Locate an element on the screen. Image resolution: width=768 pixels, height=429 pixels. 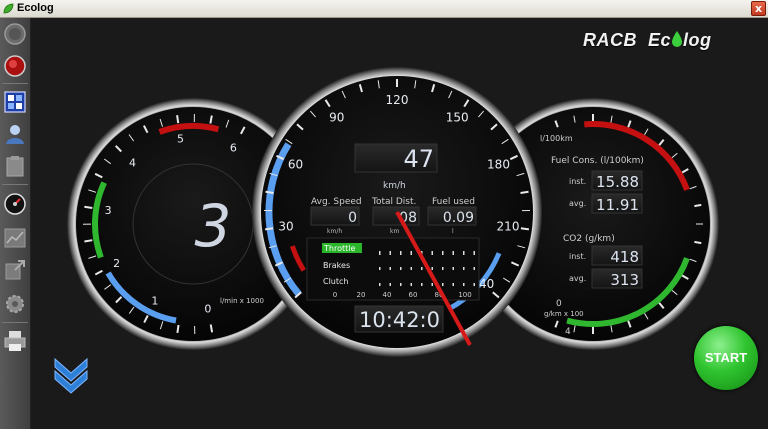
fuel-cons-label: Fuel Cons. (l/100km) is located at coordinates (597, 161).